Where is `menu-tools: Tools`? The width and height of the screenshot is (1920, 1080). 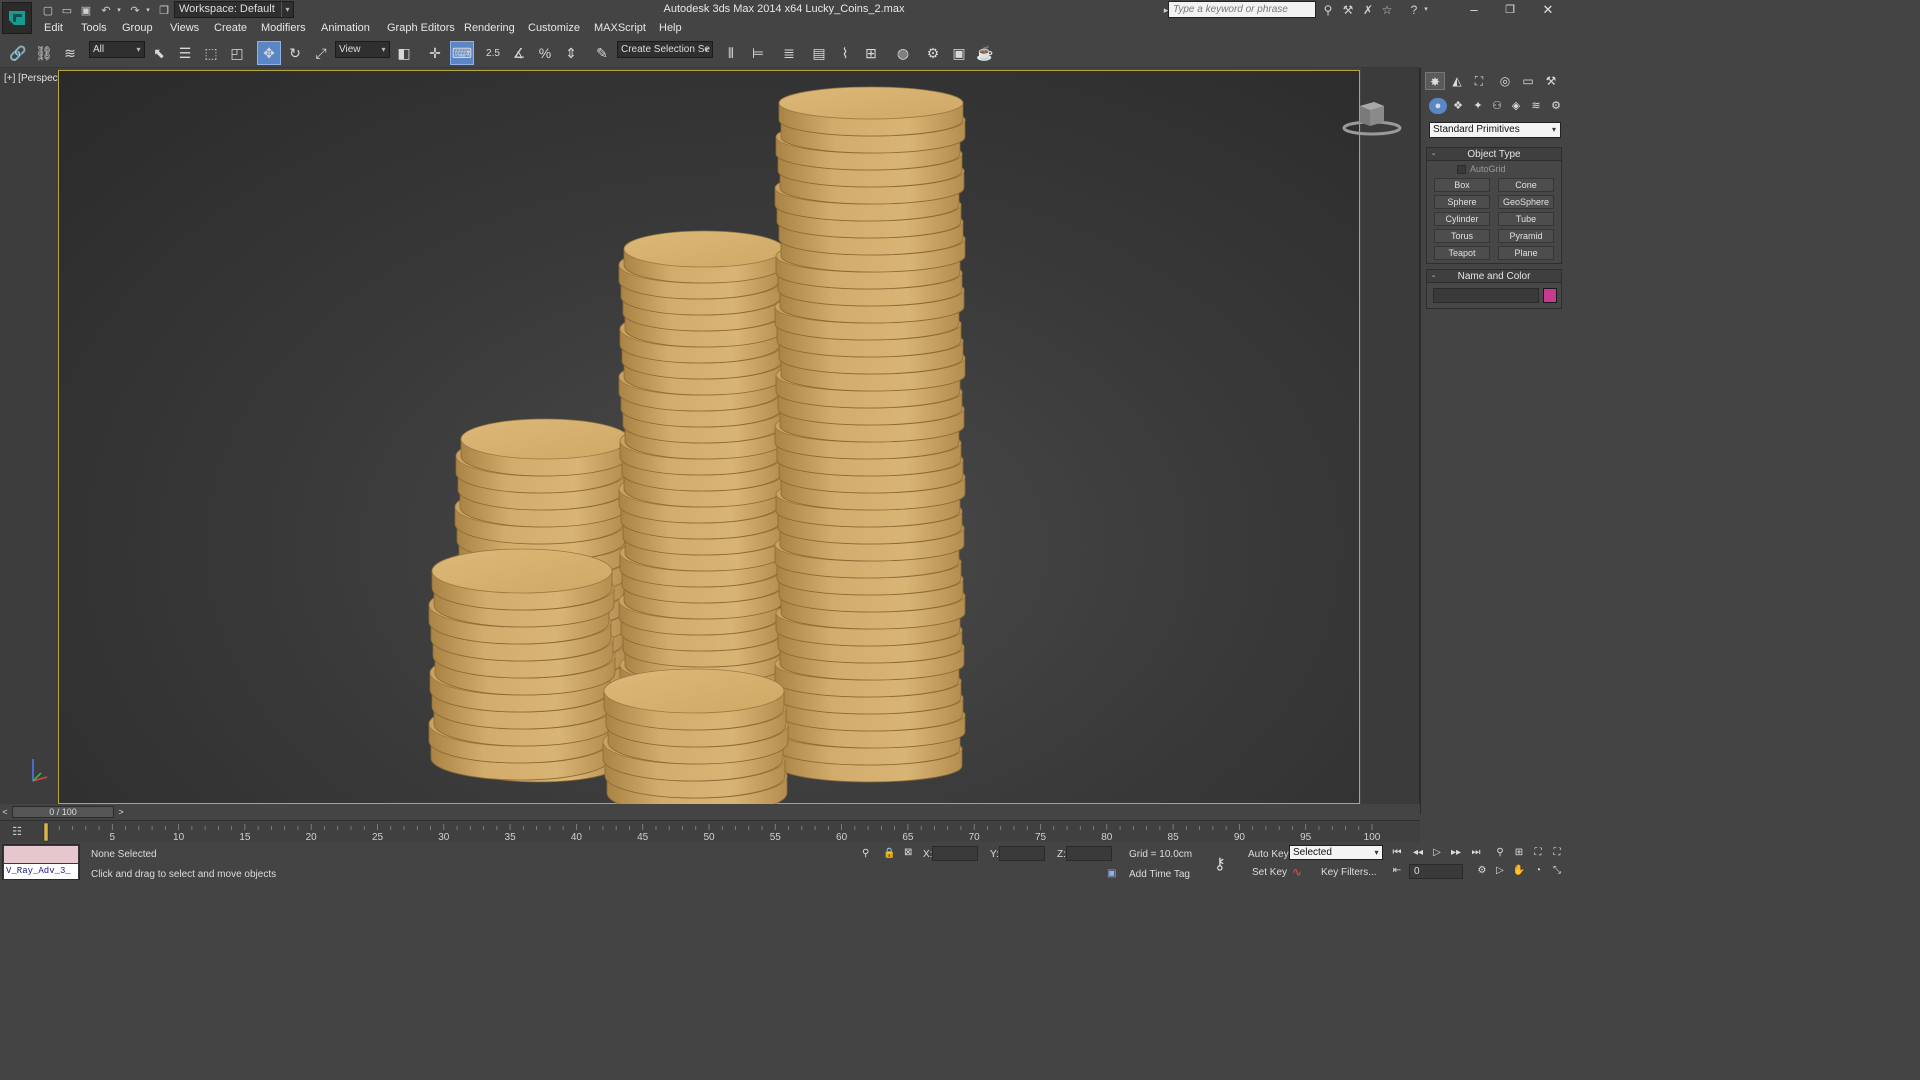
menu-tools: Tools is located at coordinates (94, 28).